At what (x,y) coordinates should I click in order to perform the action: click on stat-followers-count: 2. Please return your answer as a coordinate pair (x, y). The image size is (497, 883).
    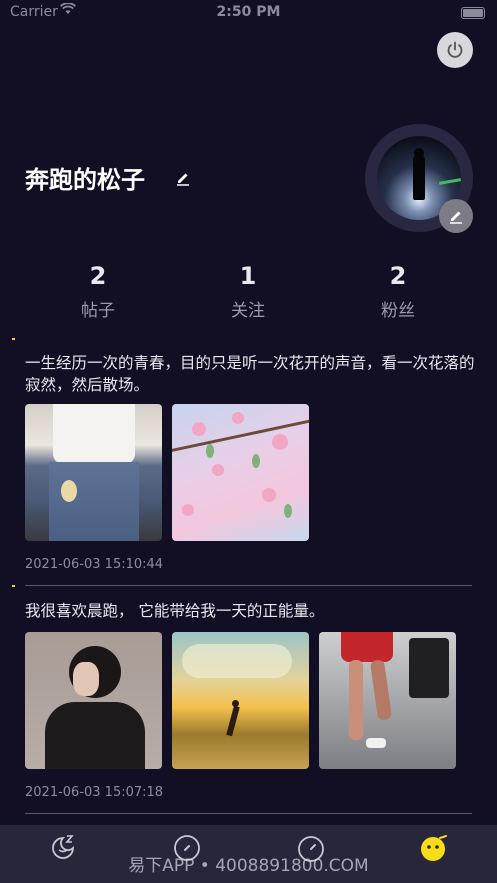
    Looking at the image, I should click on (398, 276).